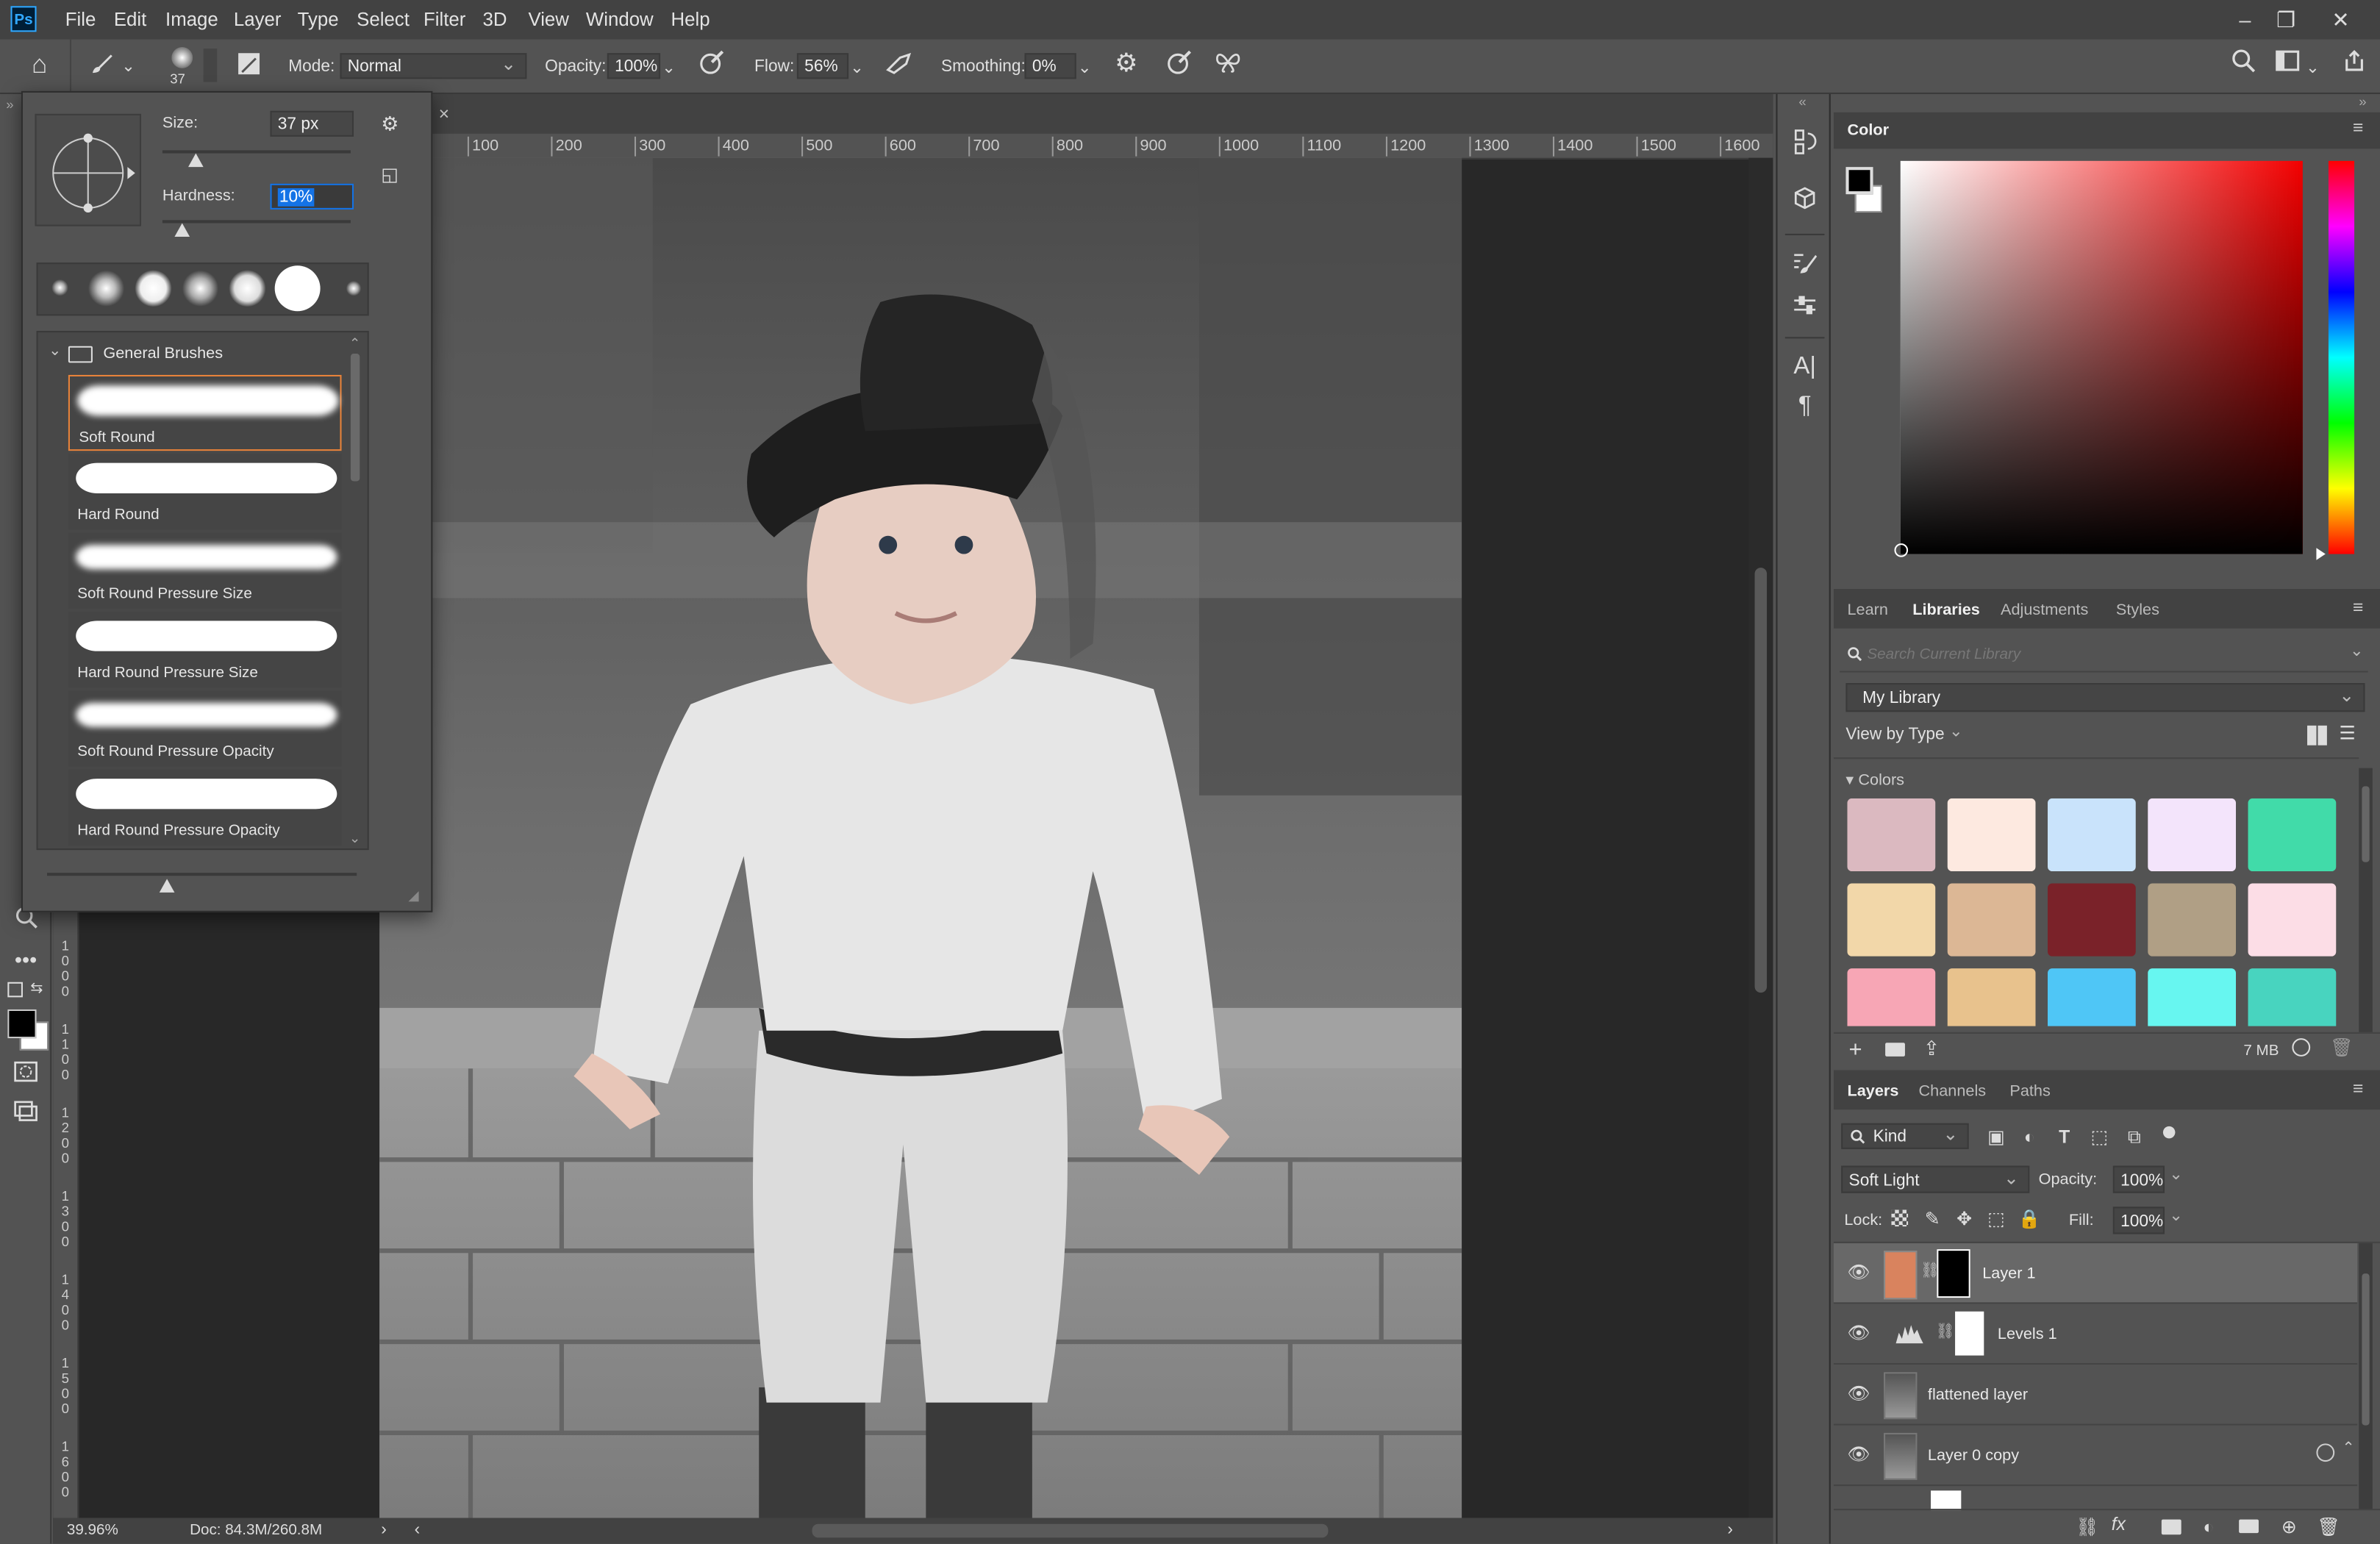 This screenshot has width=2380, height=1544. I want to click on add-content-icon: +, so click(1855, 1049).